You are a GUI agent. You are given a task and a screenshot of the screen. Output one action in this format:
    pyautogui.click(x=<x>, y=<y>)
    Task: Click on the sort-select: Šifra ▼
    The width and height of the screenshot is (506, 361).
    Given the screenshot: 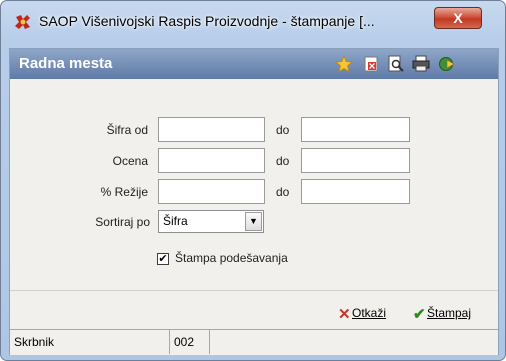 What is the action you would take?
    pyautogui.click(x=211, y=221)
    